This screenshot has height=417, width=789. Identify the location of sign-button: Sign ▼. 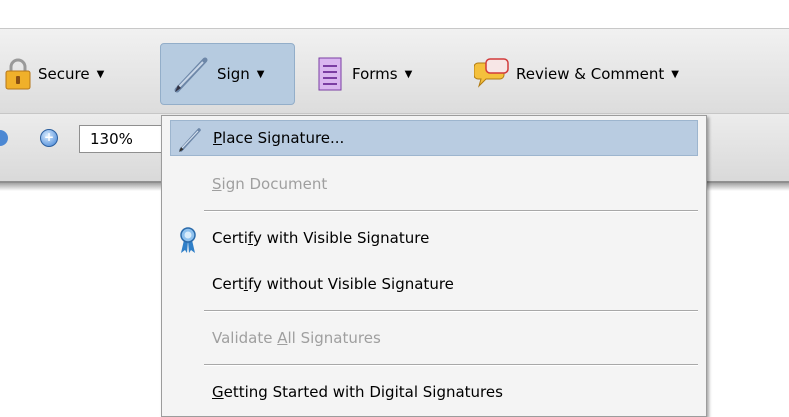
(227, 74).